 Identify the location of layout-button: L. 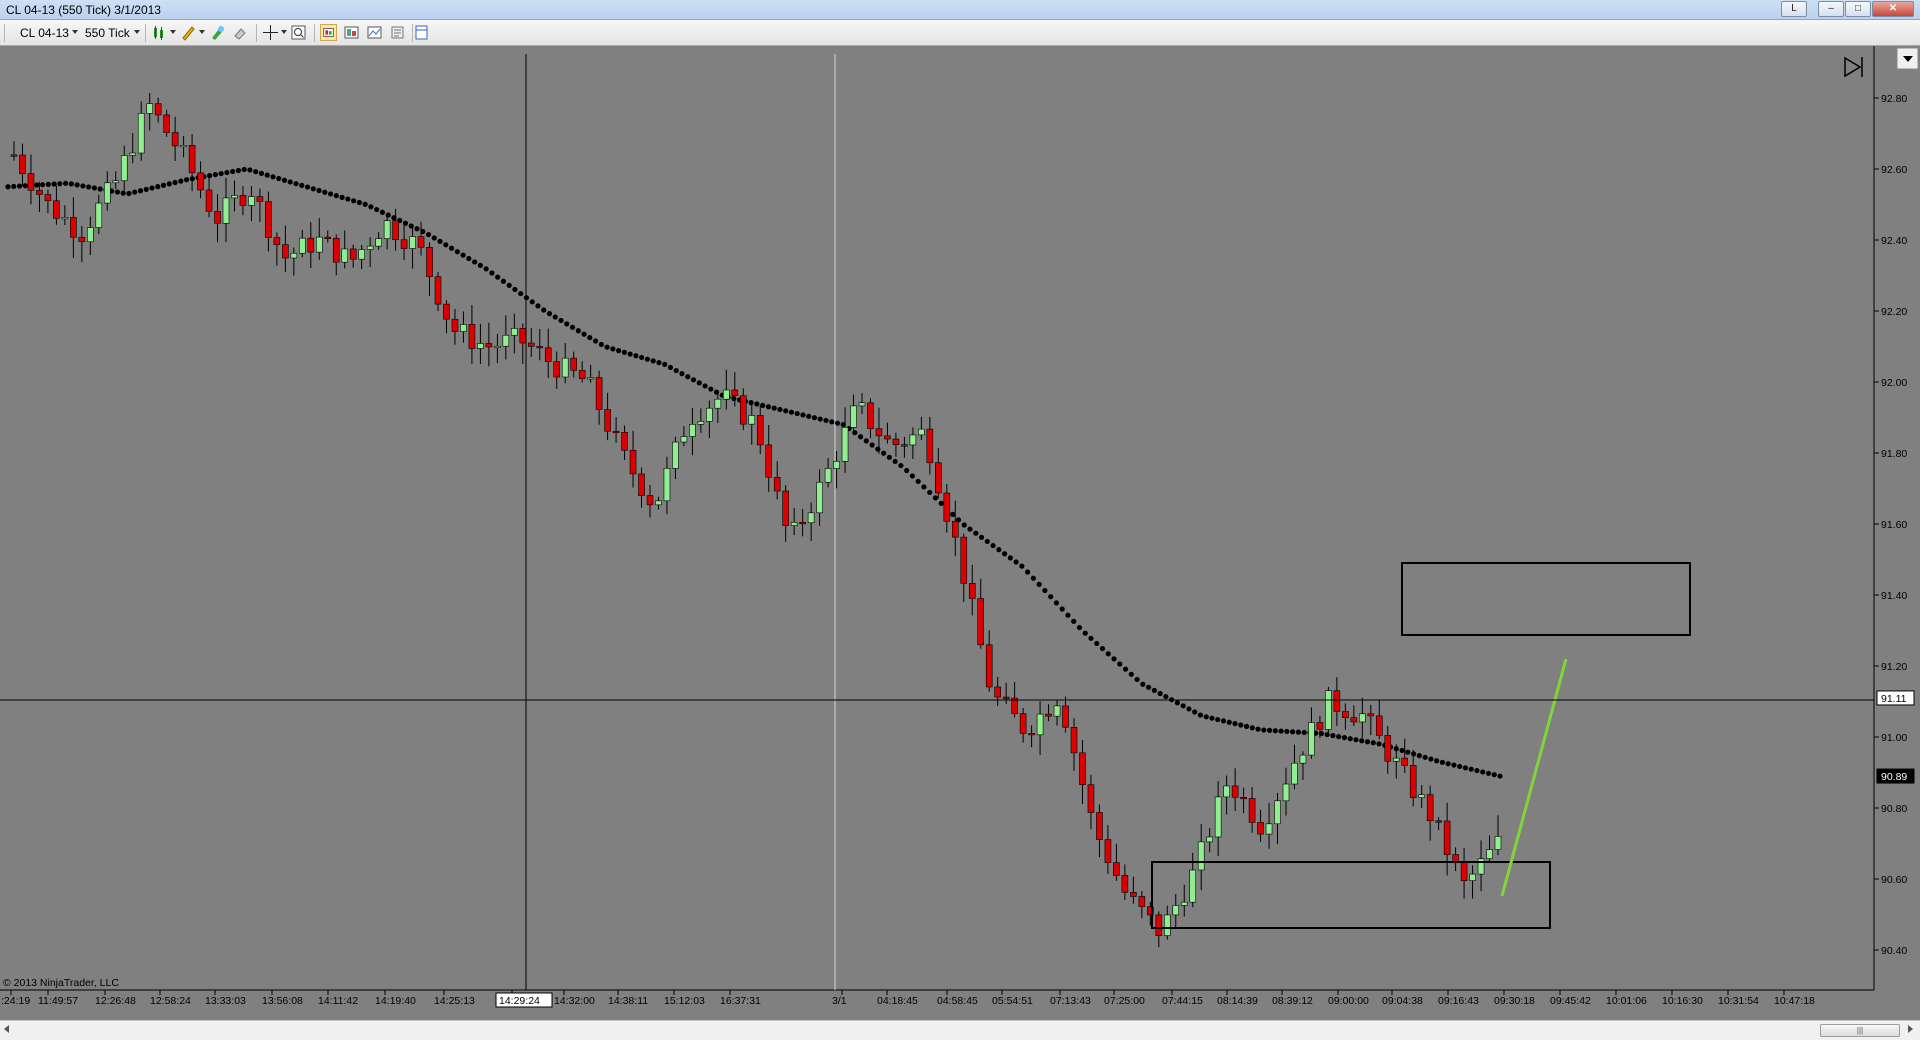
(1794, 9).